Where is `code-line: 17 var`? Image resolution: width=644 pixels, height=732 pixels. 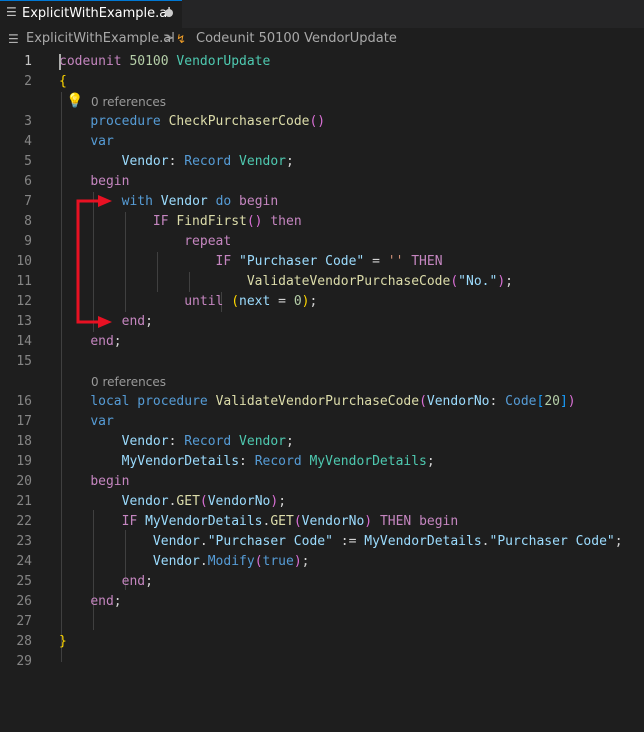 code-line: 17 var is located at coordinates (322, 422).